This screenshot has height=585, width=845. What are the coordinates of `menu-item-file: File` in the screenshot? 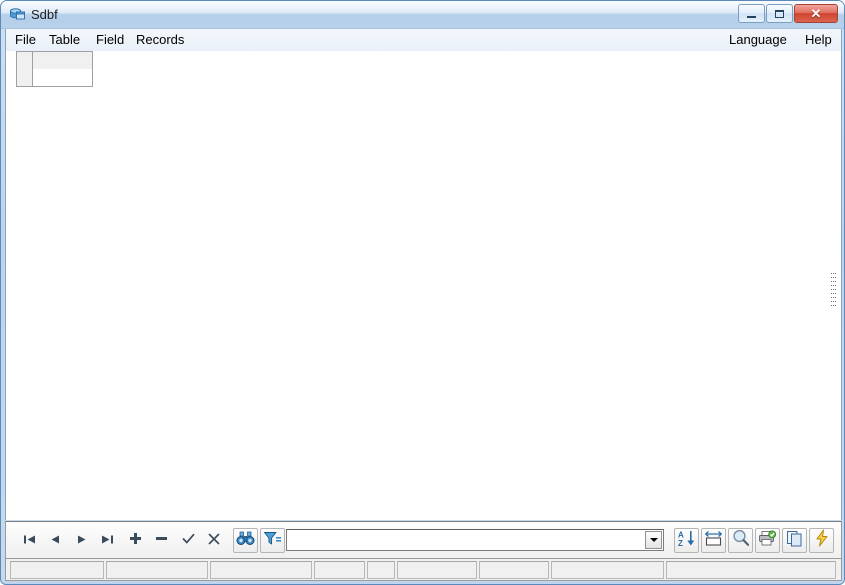 It's located at (25, 40).